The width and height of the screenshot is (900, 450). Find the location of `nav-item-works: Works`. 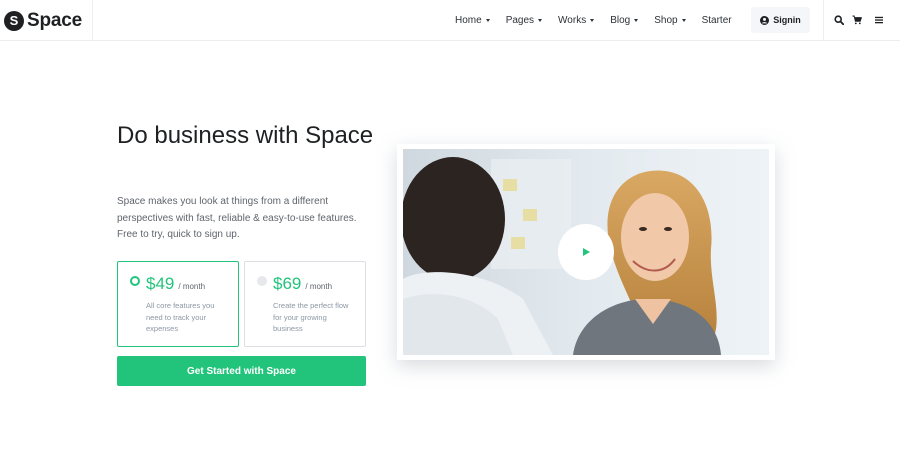

nav-item-works: Works is located at coordinates (576, 20).